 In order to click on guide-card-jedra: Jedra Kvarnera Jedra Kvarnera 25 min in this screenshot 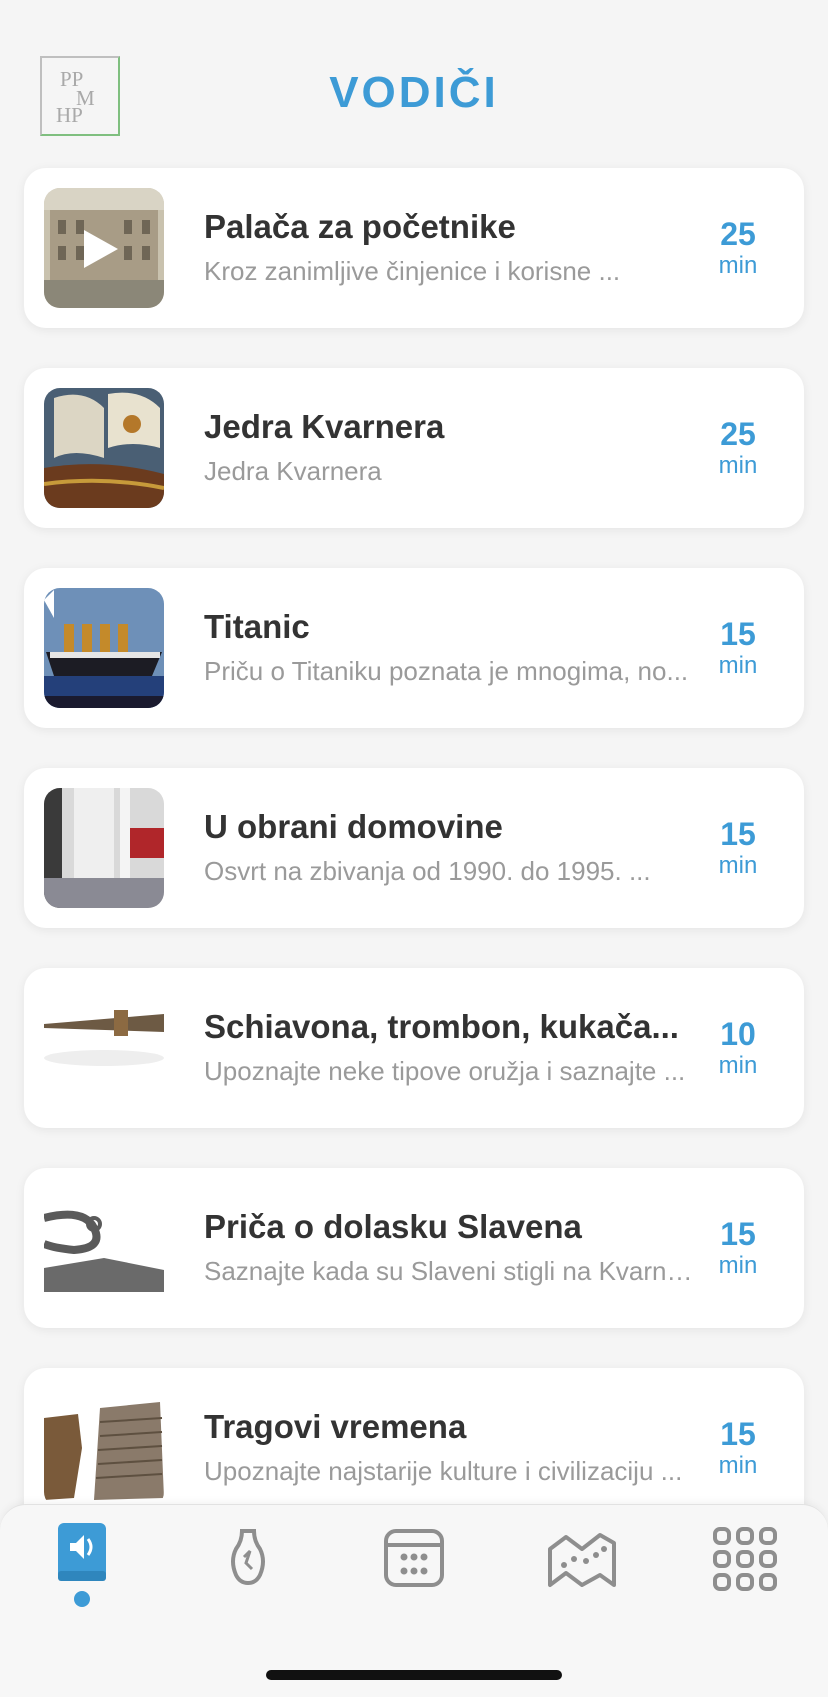, I will do `click(414, 448)`.